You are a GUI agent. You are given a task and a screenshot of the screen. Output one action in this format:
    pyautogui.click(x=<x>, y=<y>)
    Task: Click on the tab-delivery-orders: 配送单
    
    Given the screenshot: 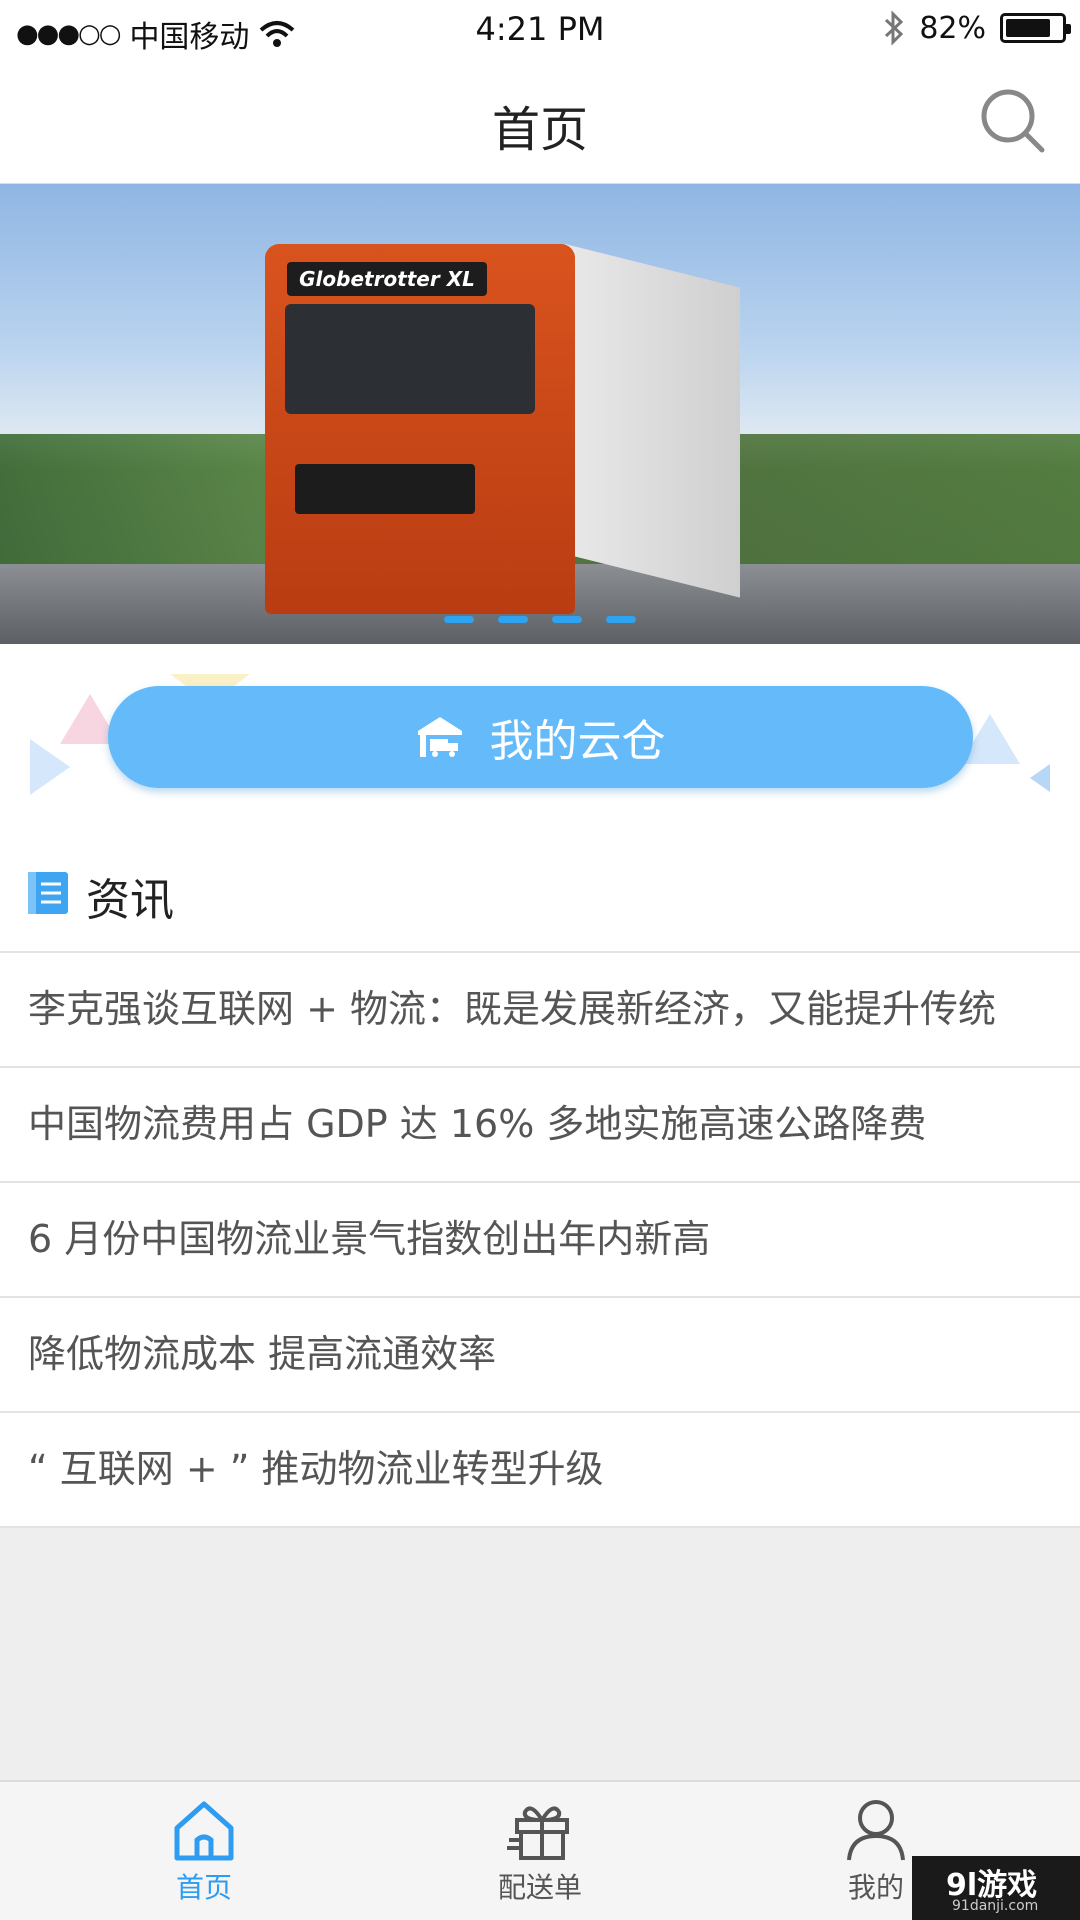 What is the action you would take?
    pyautogui.click(x=540, y=1852)
    